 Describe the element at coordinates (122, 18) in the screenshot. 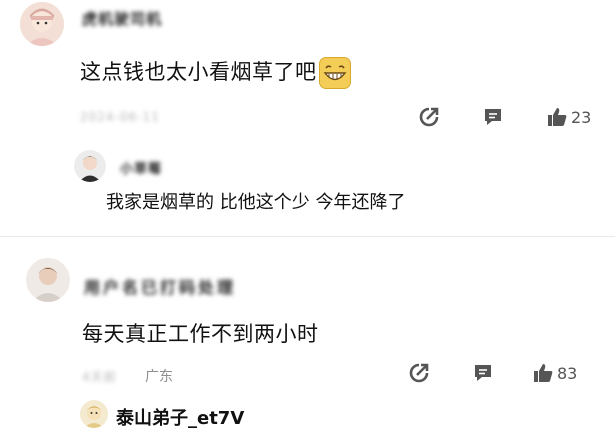

I see `comment-author-name: 虎机驶司机` at that location.